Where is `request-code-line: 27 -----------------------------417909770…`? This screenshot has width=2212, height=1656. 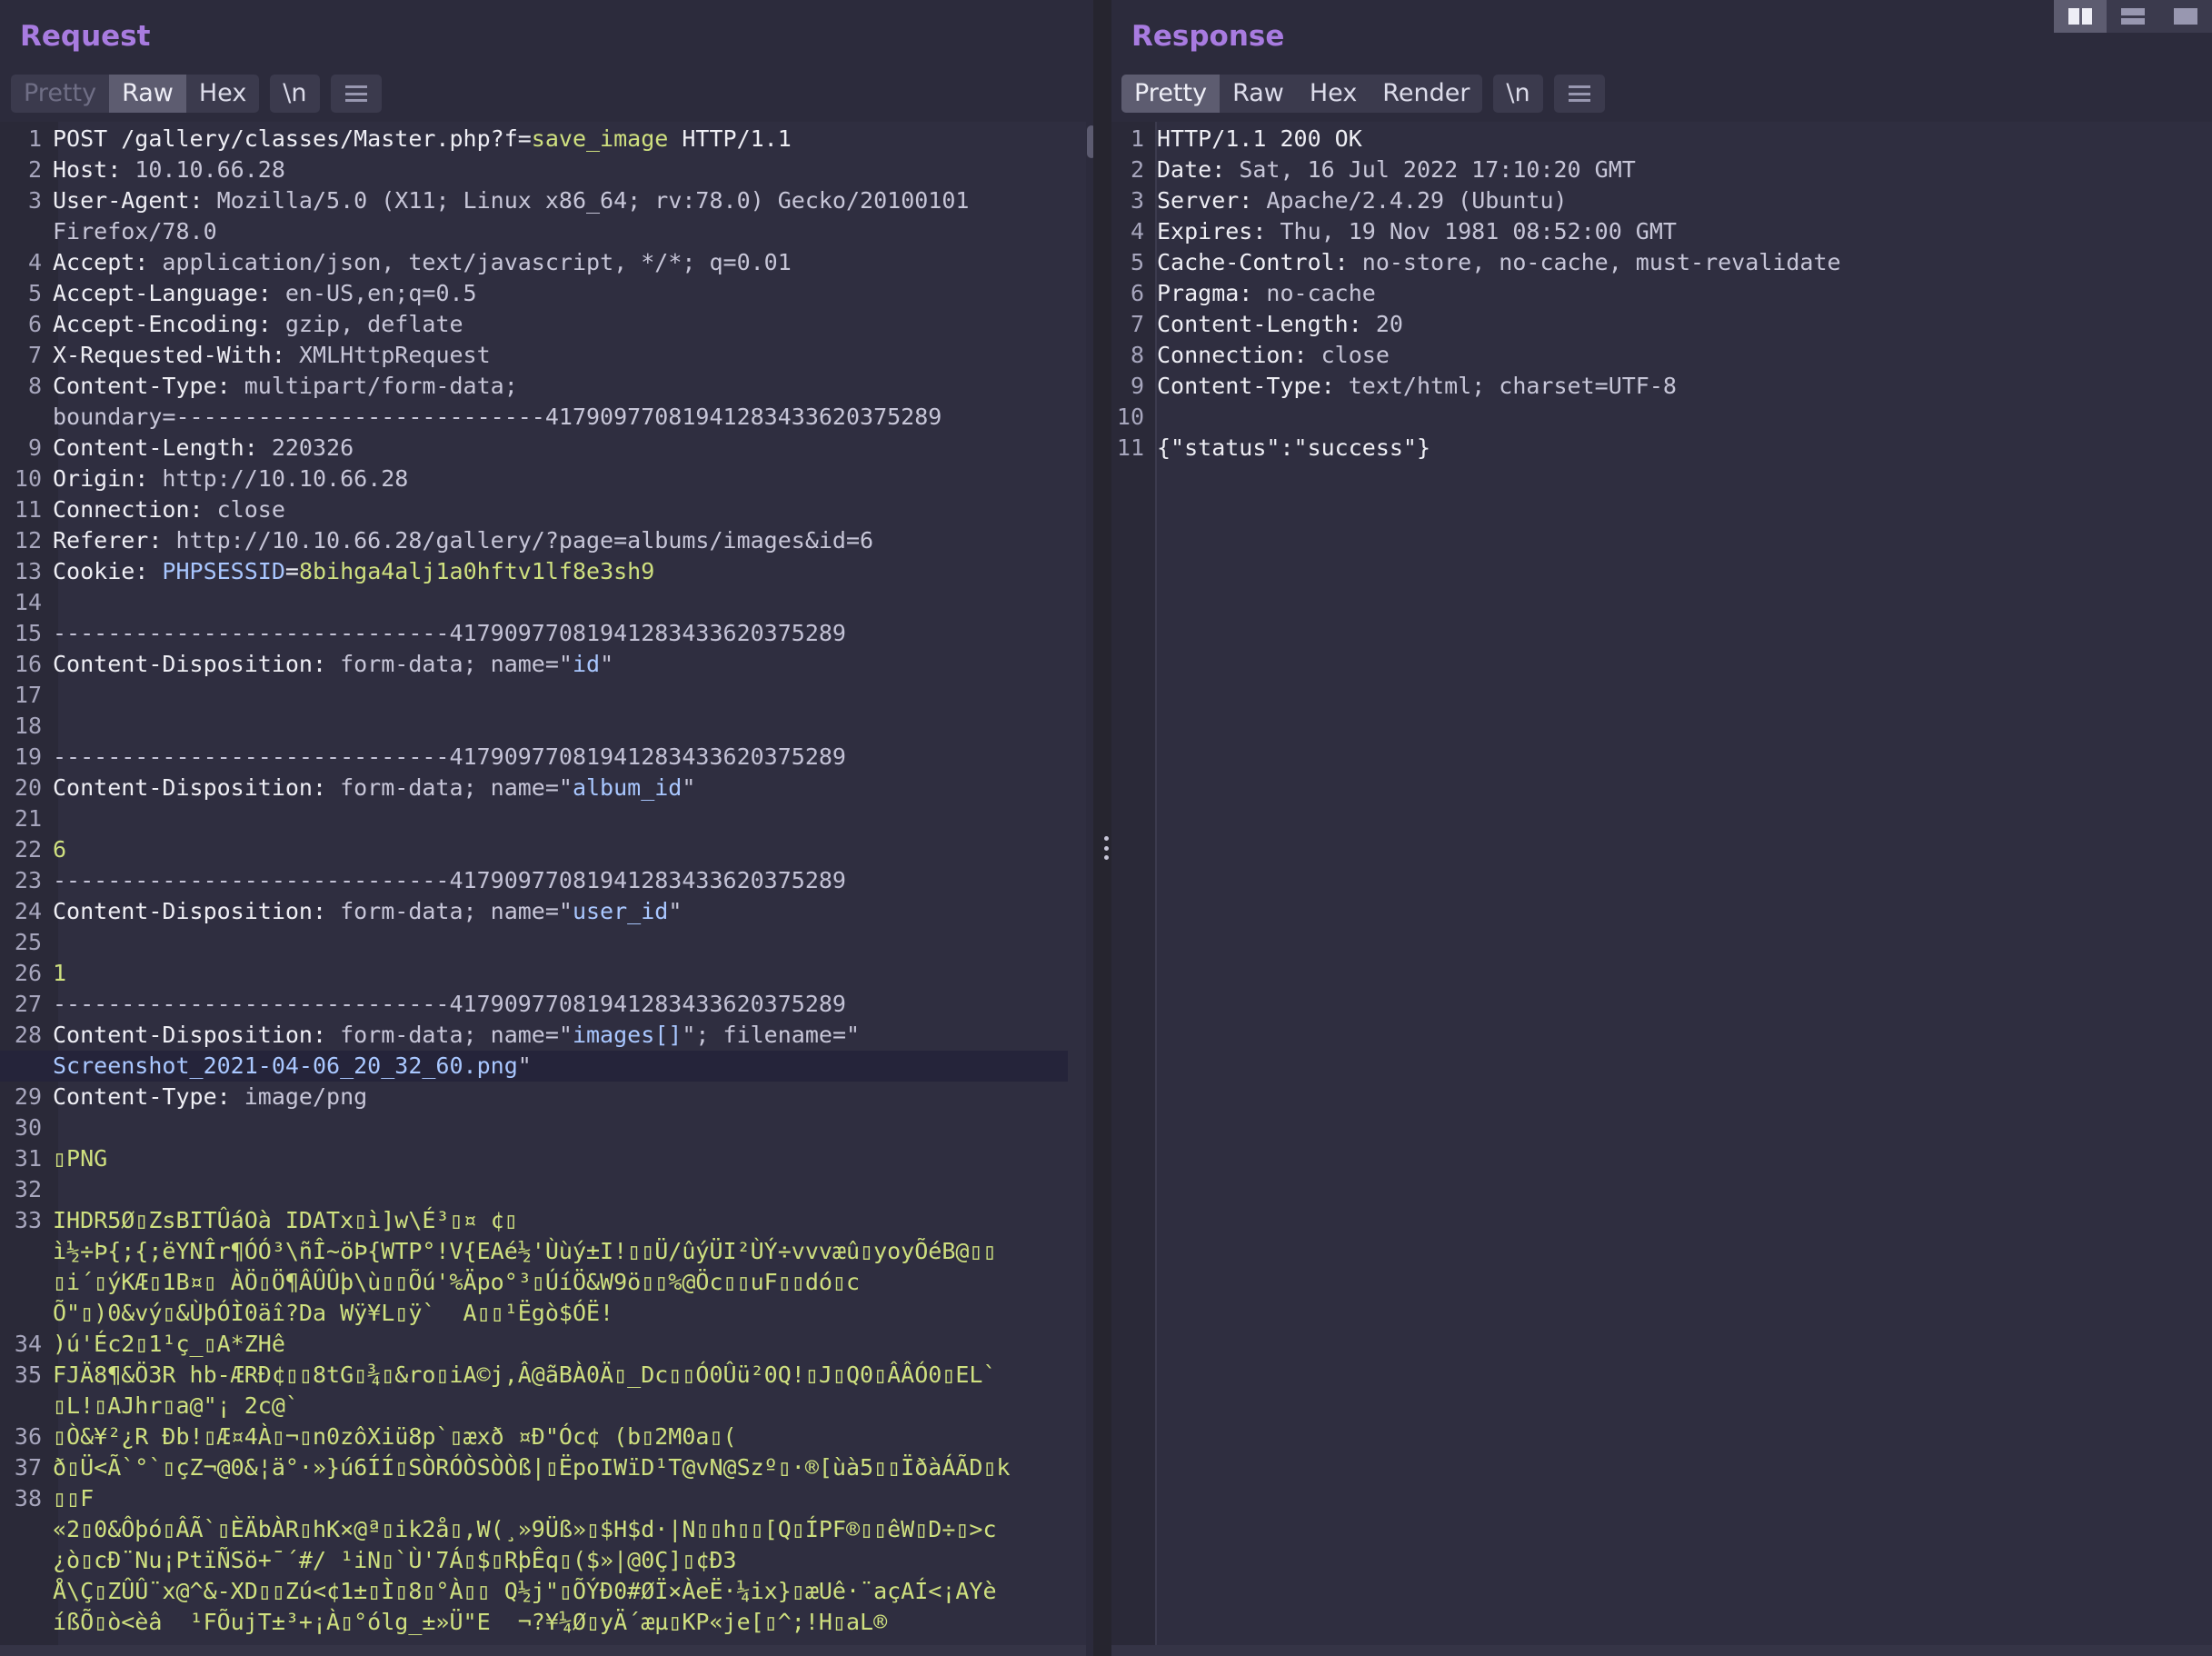
request-code-line: 27 -----------------------------417909770… is located at coordinates (534, 1004).